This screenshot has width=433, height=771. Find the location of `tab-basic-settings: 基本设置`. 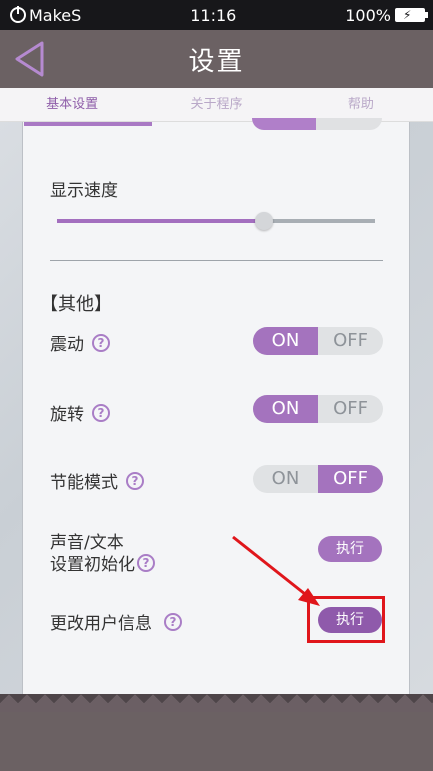

tab-basic-settings: 基本设置 is located at coordinates (72, 104).